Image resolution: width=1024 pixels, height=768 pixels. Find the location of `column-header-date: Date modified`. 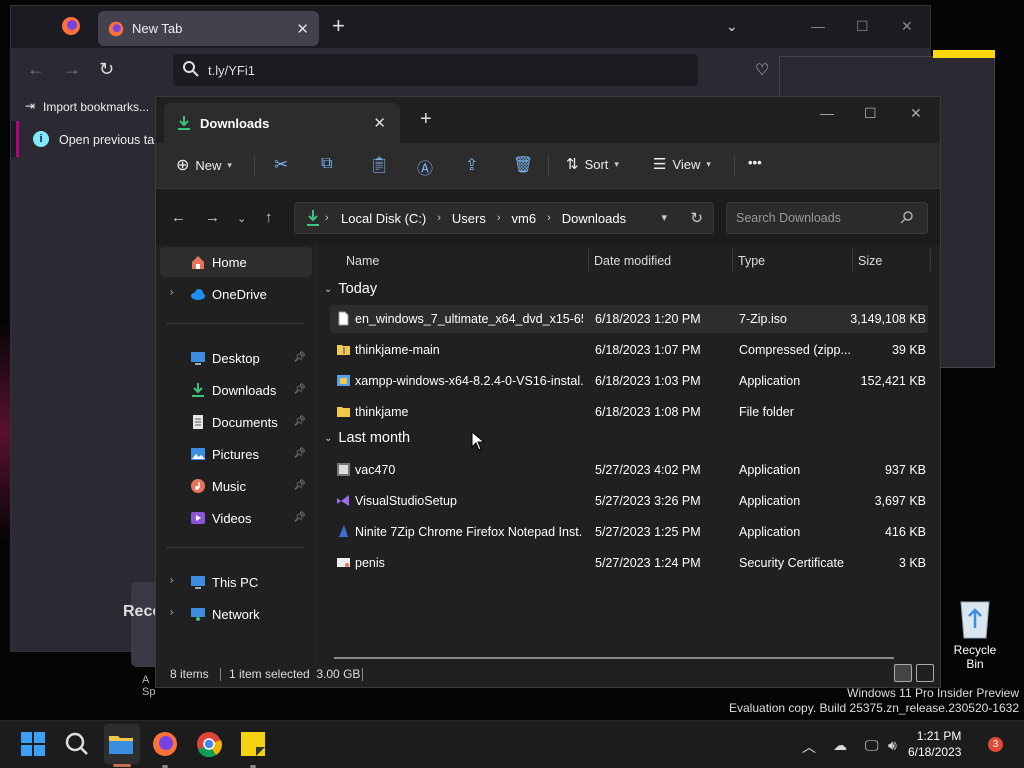

column-header-date: Date modified is located at coordinates (632, 261).